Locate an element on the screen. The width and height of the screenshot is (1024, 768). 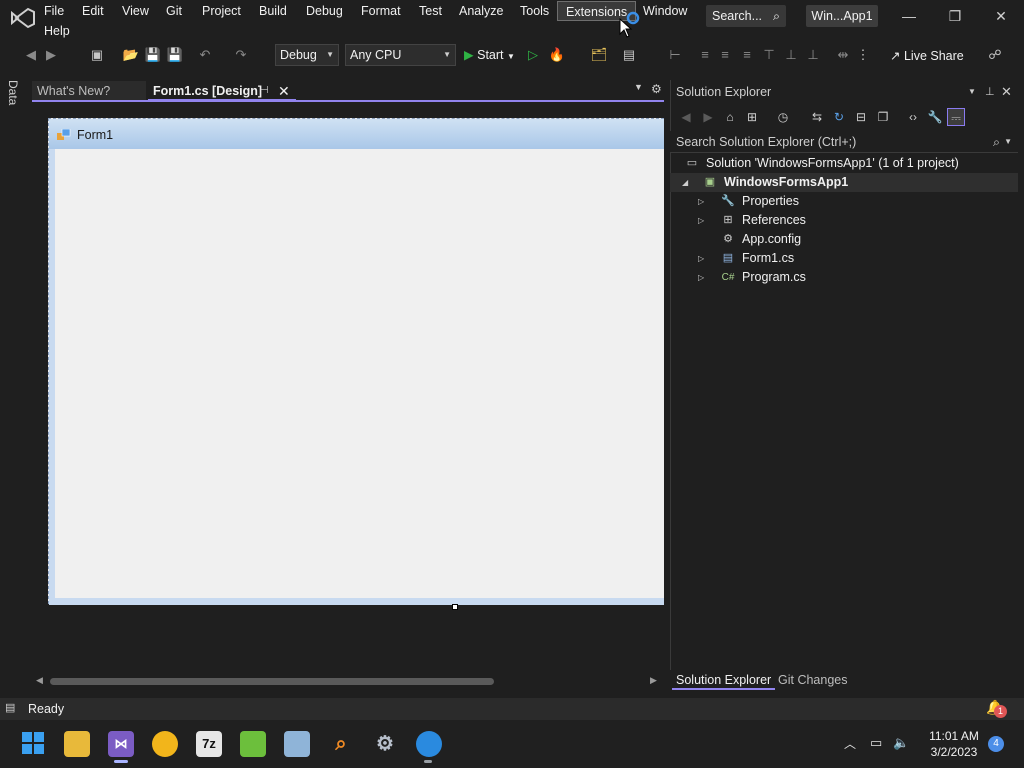
menu-window: Window is located at coordinates (665, 11).